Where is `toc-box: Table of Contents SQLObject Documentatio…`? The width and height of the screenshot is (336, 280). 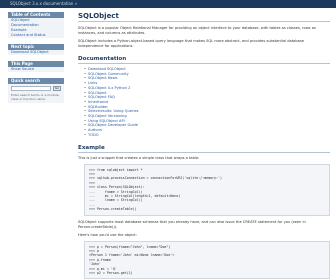
toc-box: Table of Contents SQLObject Documentatio… is located at coordinates (36, 25).